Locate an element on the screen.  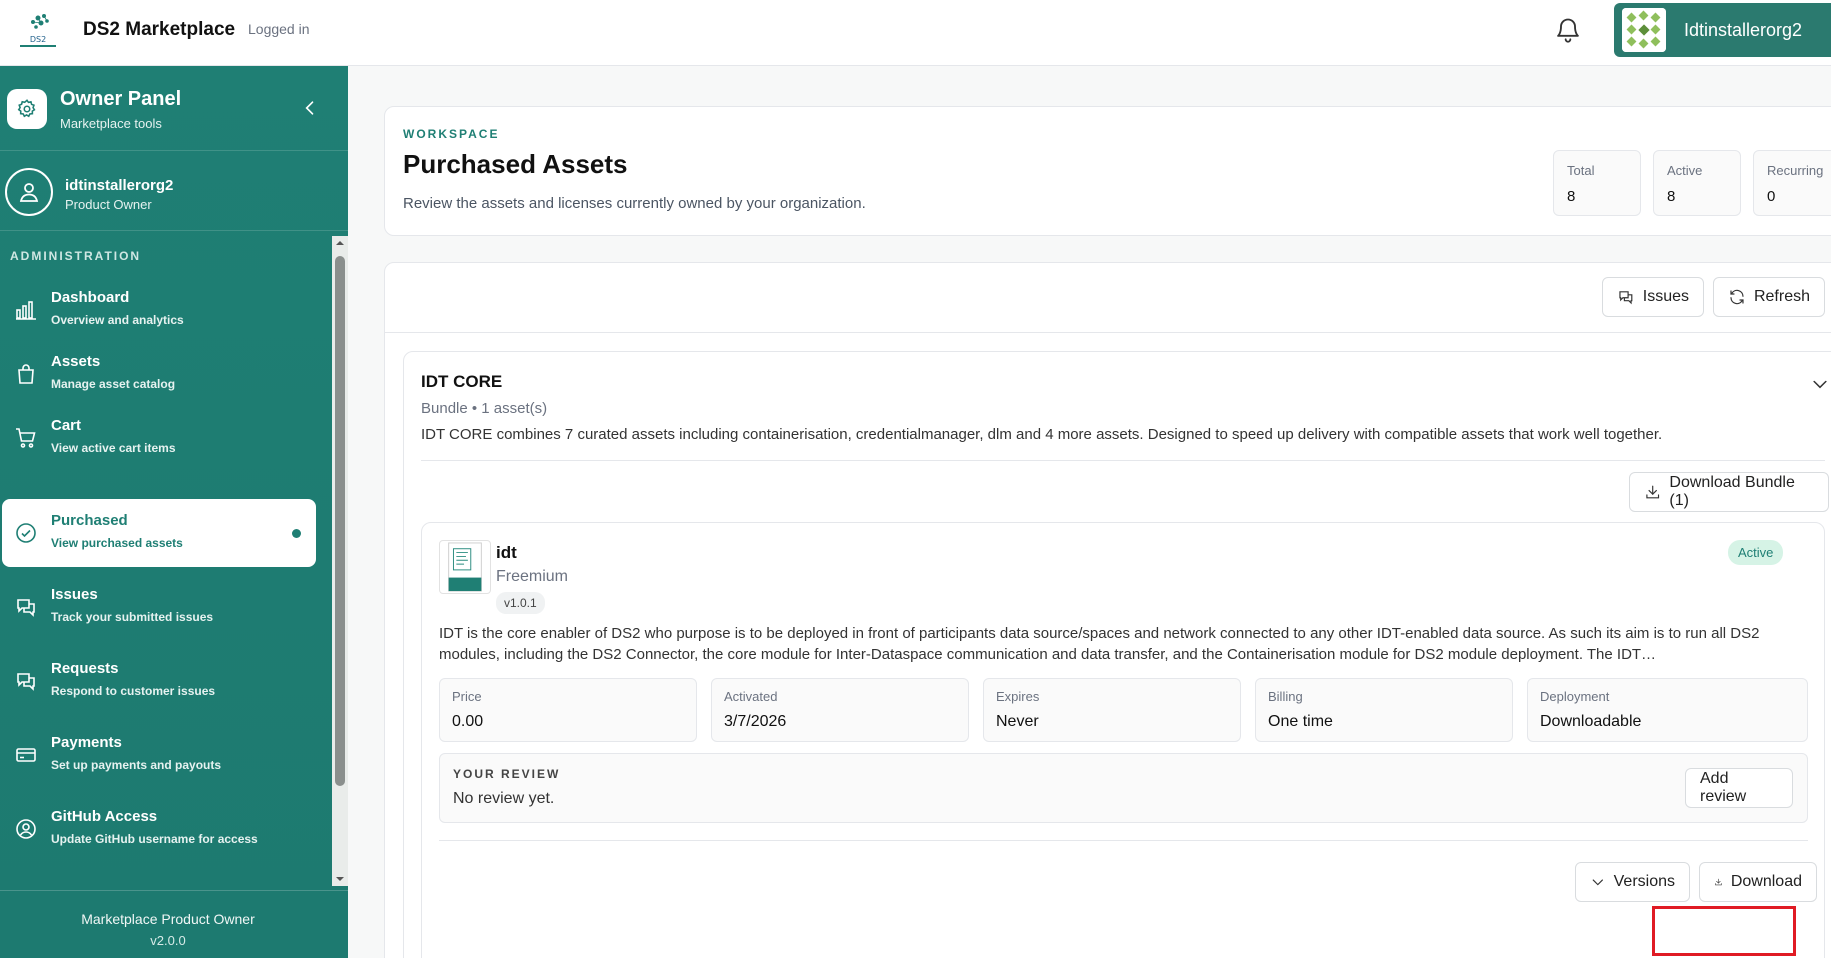
asset-thumbnail is located at coordinates (465, 567).